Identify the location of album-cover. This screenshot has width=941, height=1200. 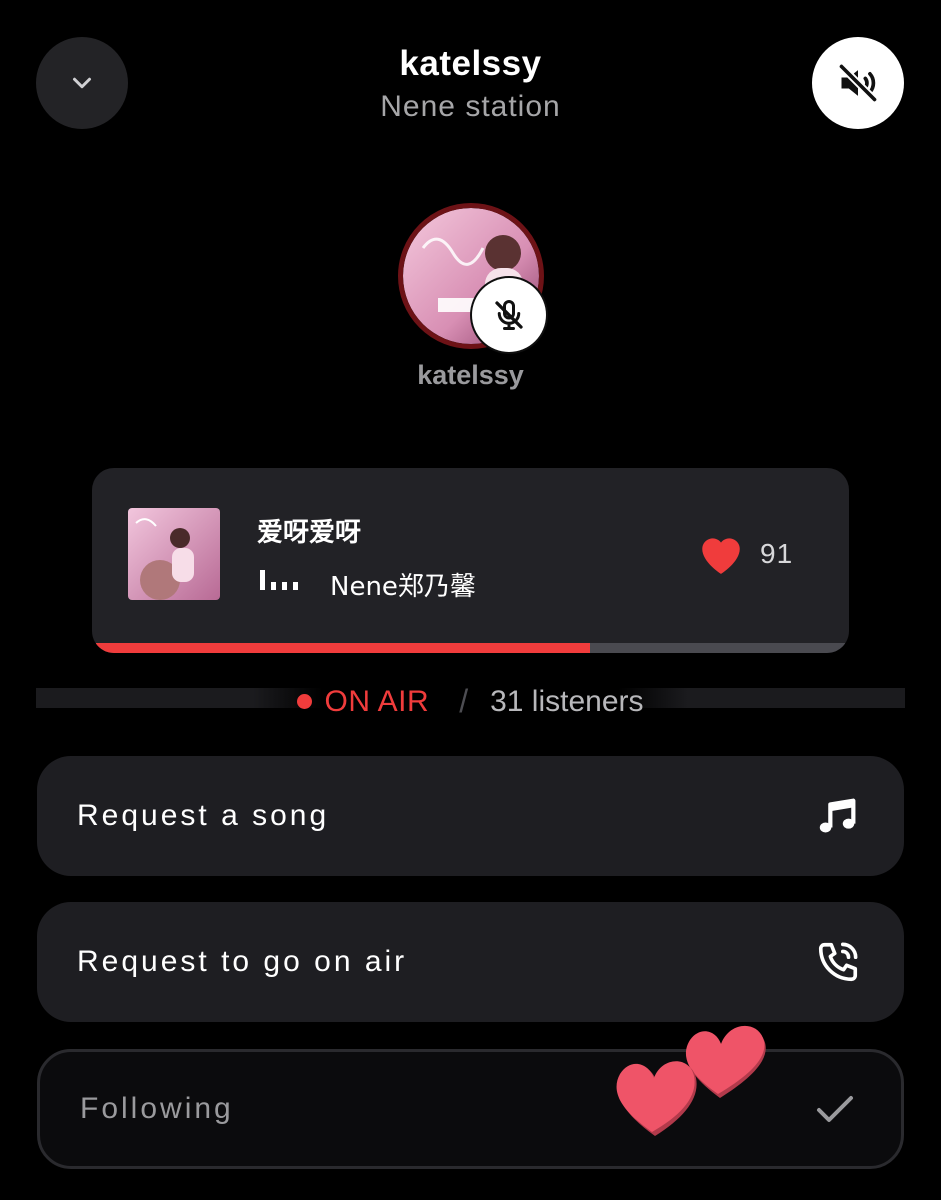
(174, 554).